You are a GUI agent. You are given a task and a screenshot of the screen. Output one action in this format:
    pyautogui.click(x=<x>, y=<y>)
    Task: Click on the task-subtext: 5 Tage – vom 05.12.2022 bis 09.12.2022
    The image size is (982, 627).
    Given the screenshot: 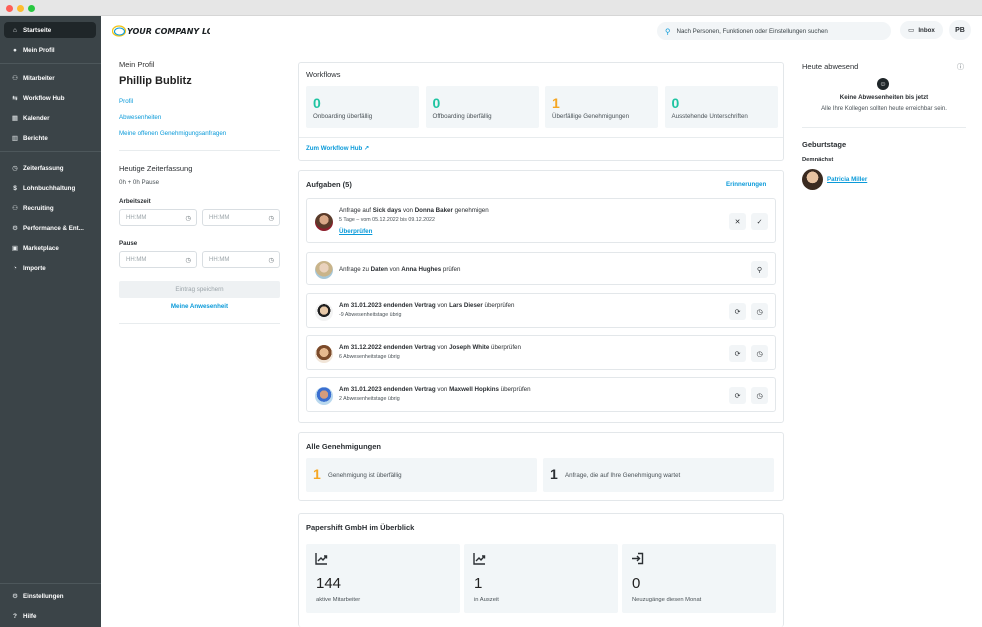 What is the action you would take?
    pyautogui.click(x=387, y=220)
    